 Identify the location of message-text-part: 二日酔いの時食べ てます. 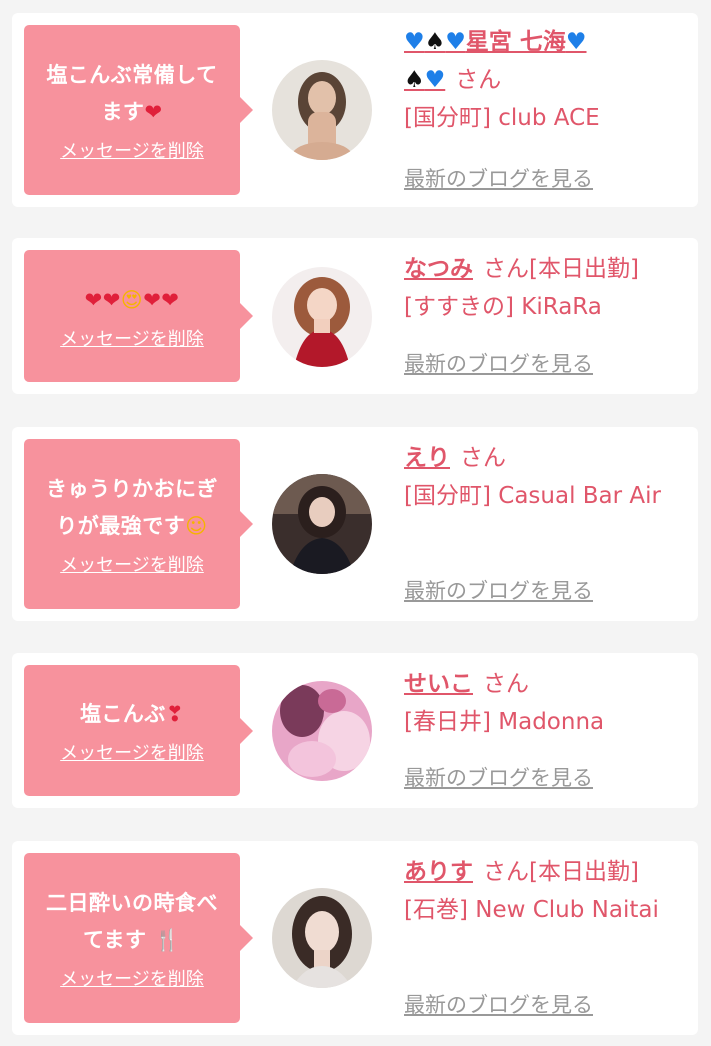
(132, 921).